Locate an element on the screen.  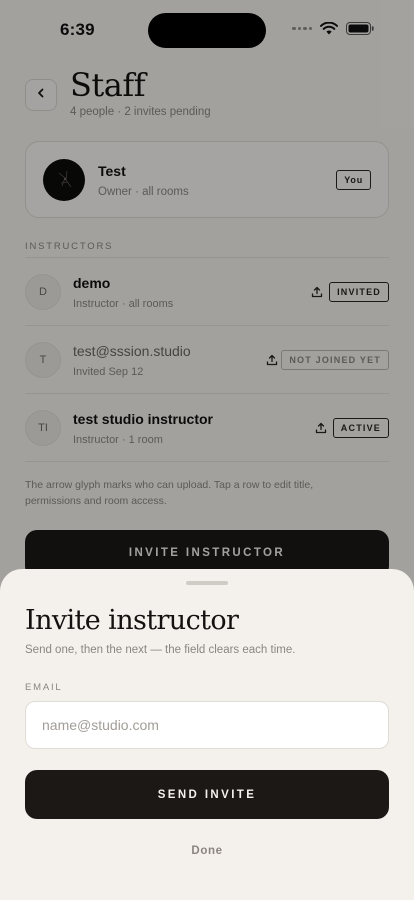
done-button: Done is located at coordinates (207, 851).